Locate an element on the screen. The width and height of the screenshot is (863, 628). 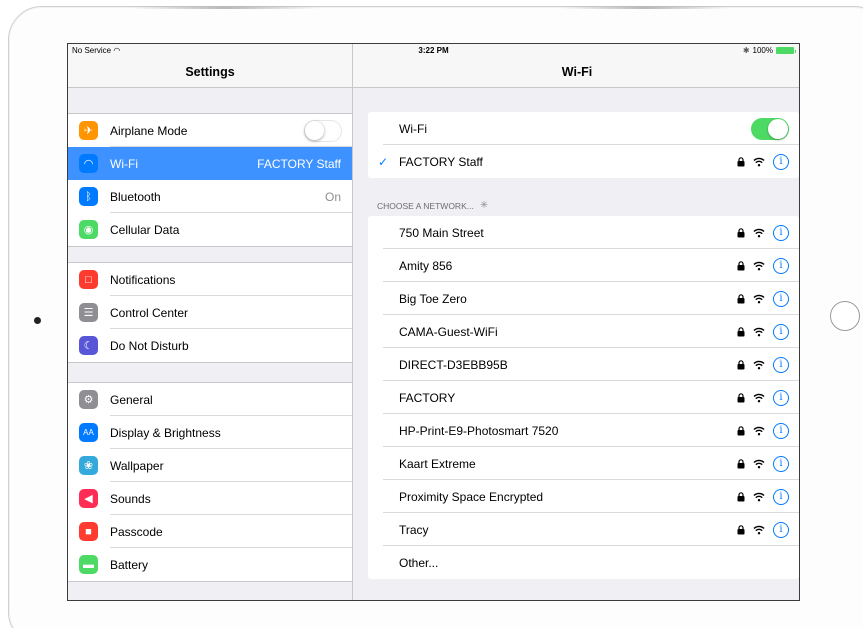
airplane-mode-toggle is located at coordinates (323, 130).